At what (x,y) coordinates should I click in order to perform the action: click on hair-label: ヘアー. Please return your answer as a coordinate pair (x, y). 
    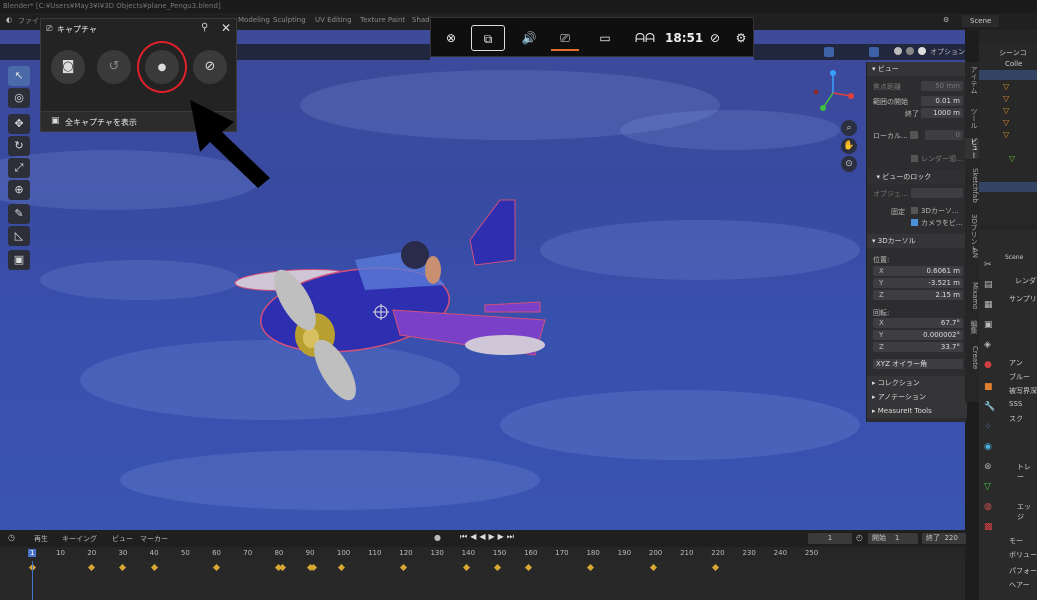
    Looking at the image, I should click on (1019, 585).